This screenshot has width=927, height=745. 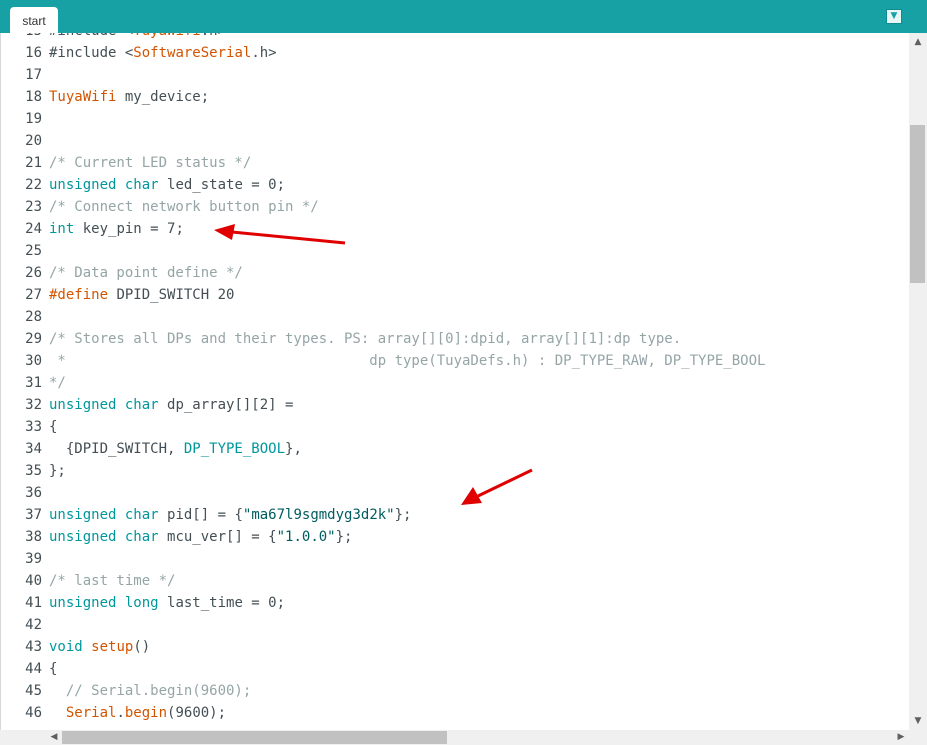 I want to click on code-line: 38 unsigned char mcu_ver[] = {"1.0.0"};, so click(x=455, y=537).